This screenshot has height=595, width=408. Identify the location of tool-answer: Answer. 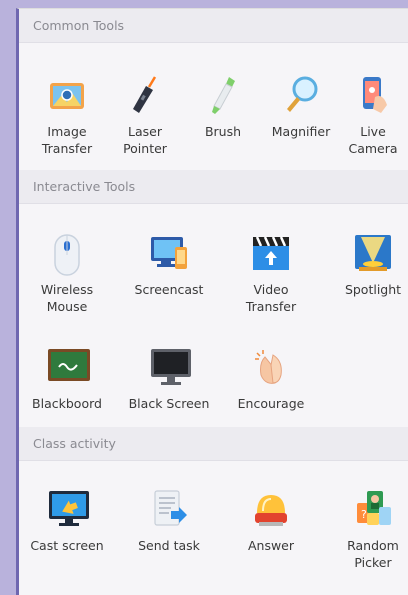
(271, 521).